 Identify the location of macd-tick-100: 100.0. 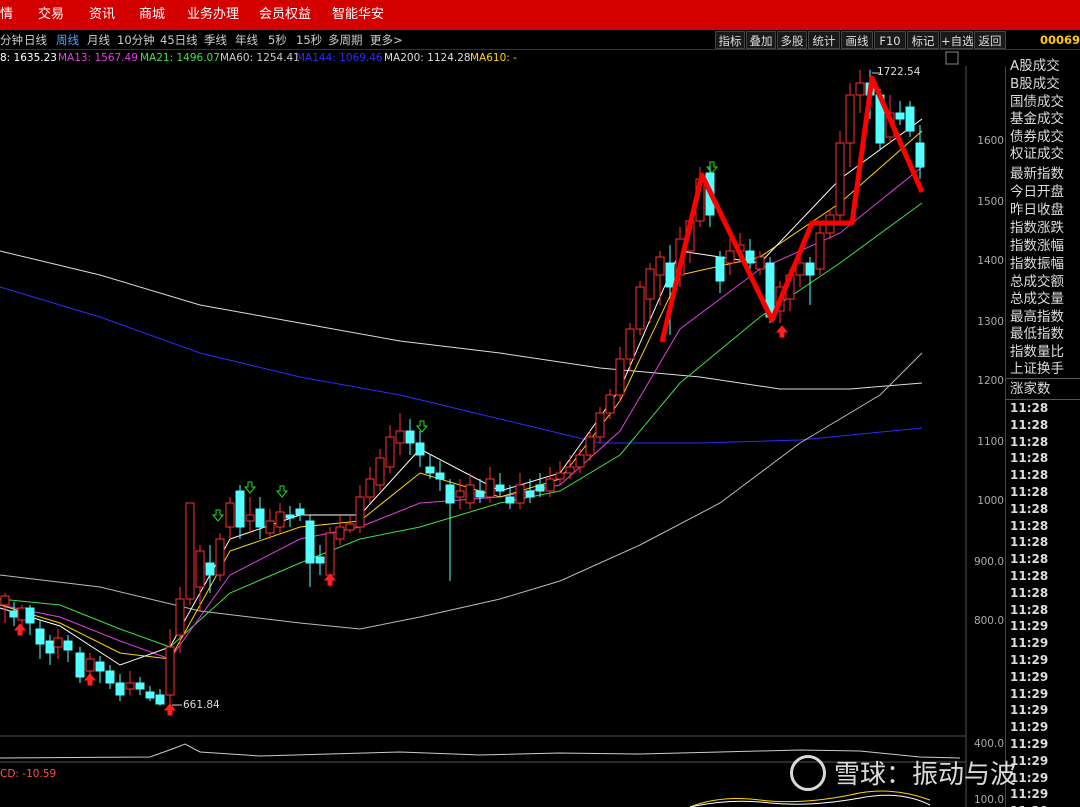
(988, 800).